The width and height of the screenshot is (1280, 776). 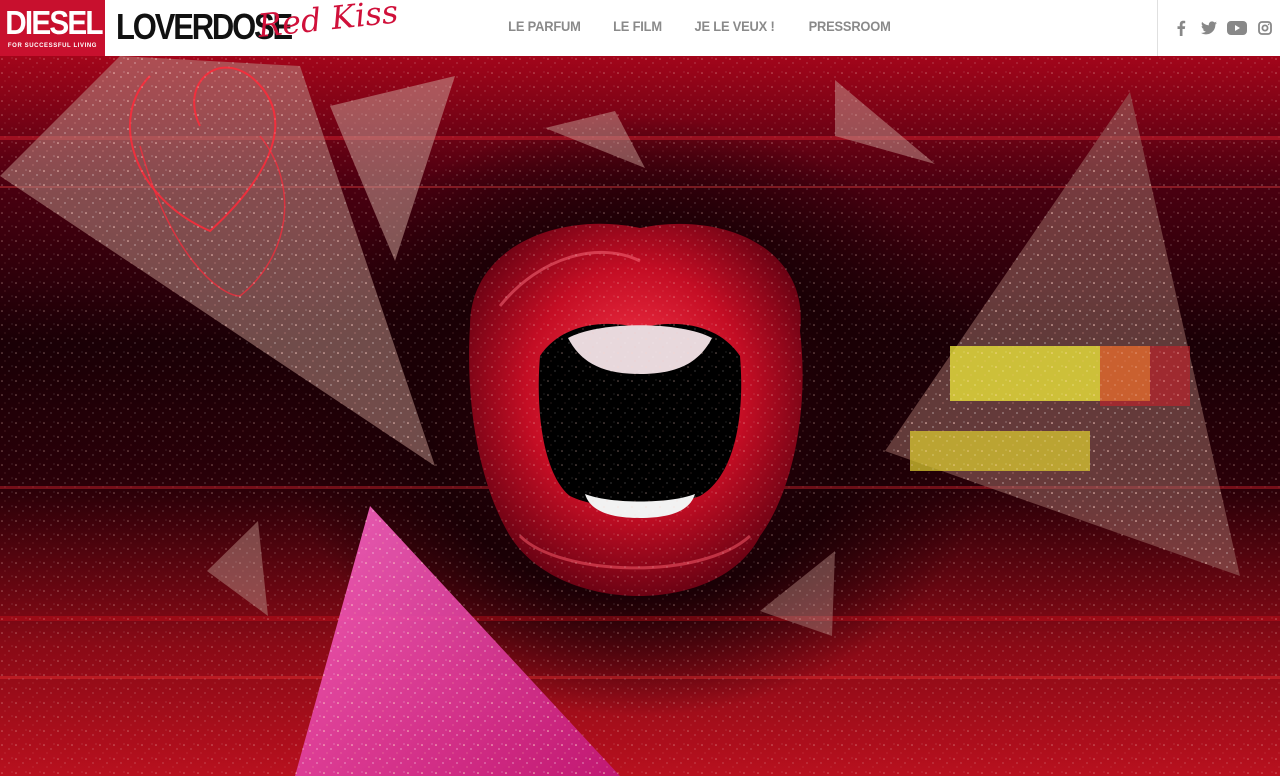 What do you see at coordinates (1237, 28) in the screenshot?
I see `youtube-icon` at bounding box center [1237, 28].